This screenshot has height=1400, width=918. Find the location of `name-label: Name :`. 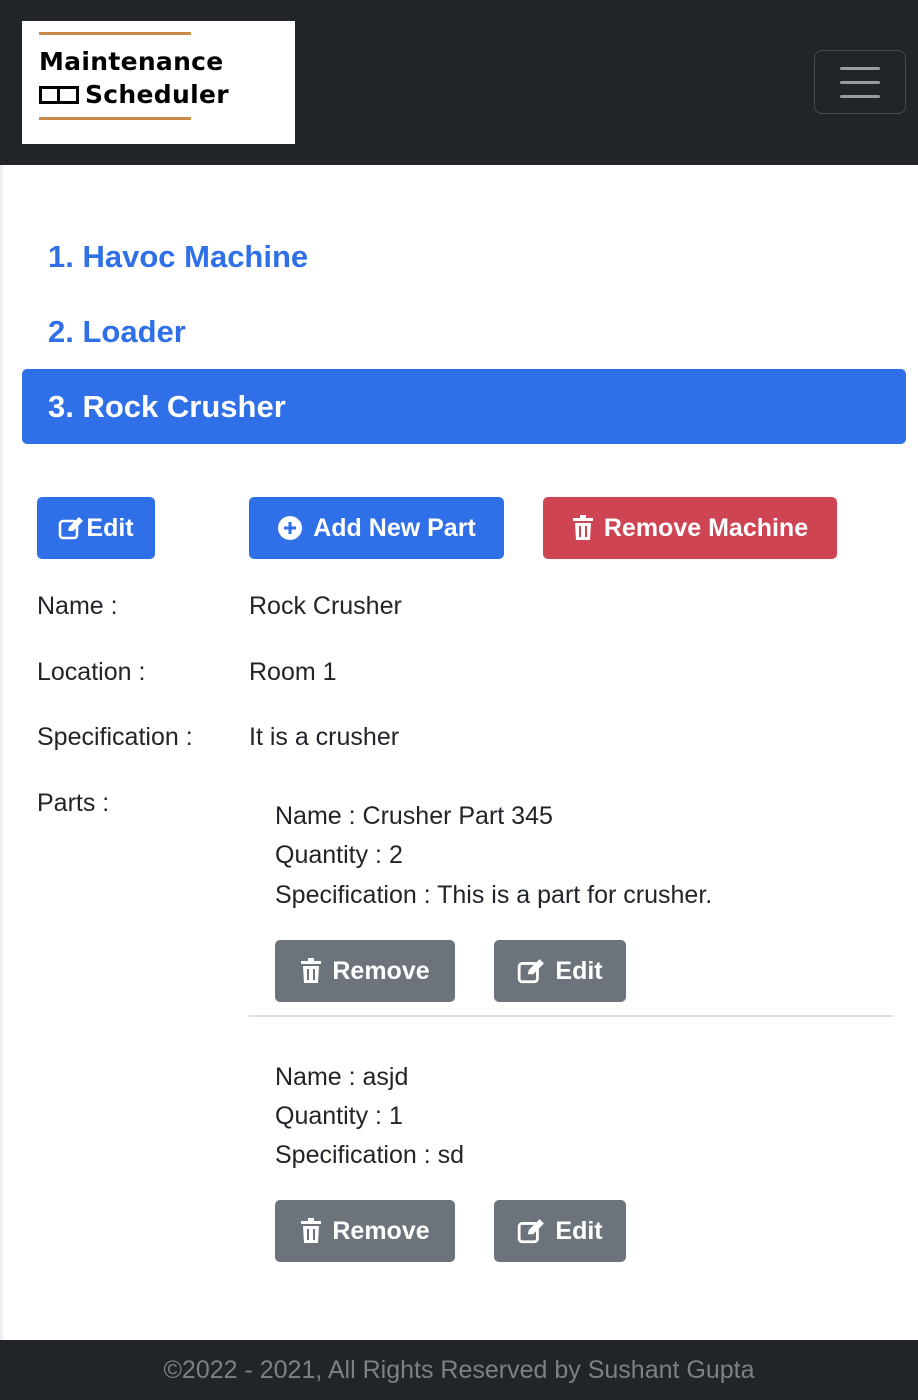

name-label: Name : is located at coordinates (77, 606).